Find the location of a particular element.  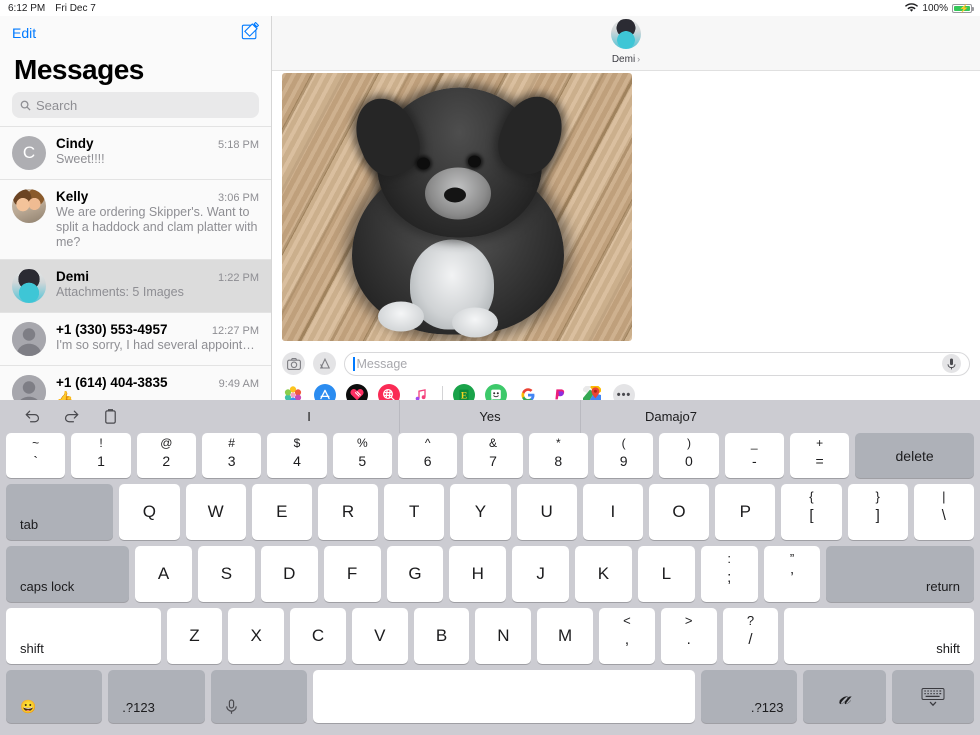

key-numbers-right: .?123 is located at coordinates (749, 696).